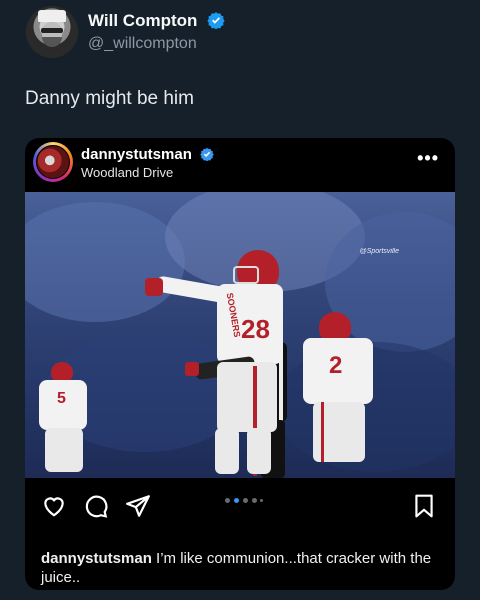 Image resolution: width=480 pixels, height=600 pixels. What do you see at coordinates (379, 251) in the screenshot?
I see `photo-watermark: @Sportsville` at bounding box center [379, 251].